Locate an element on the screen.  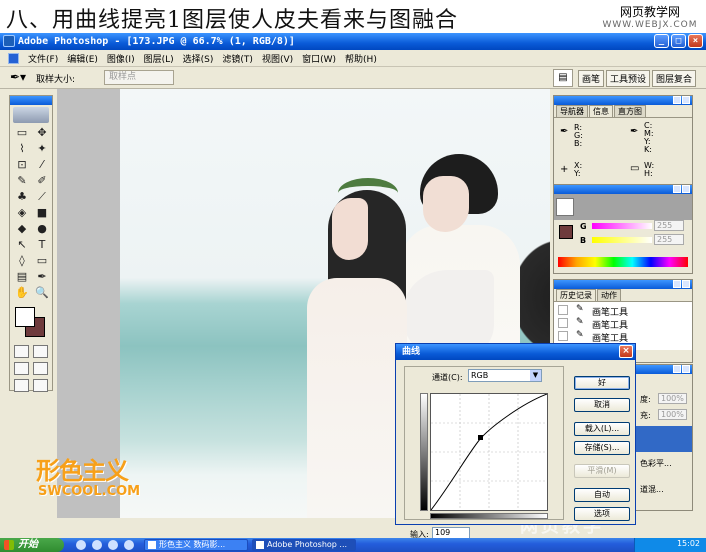
pen-tool-icon: ◊ is located at coordinates (22, 261).